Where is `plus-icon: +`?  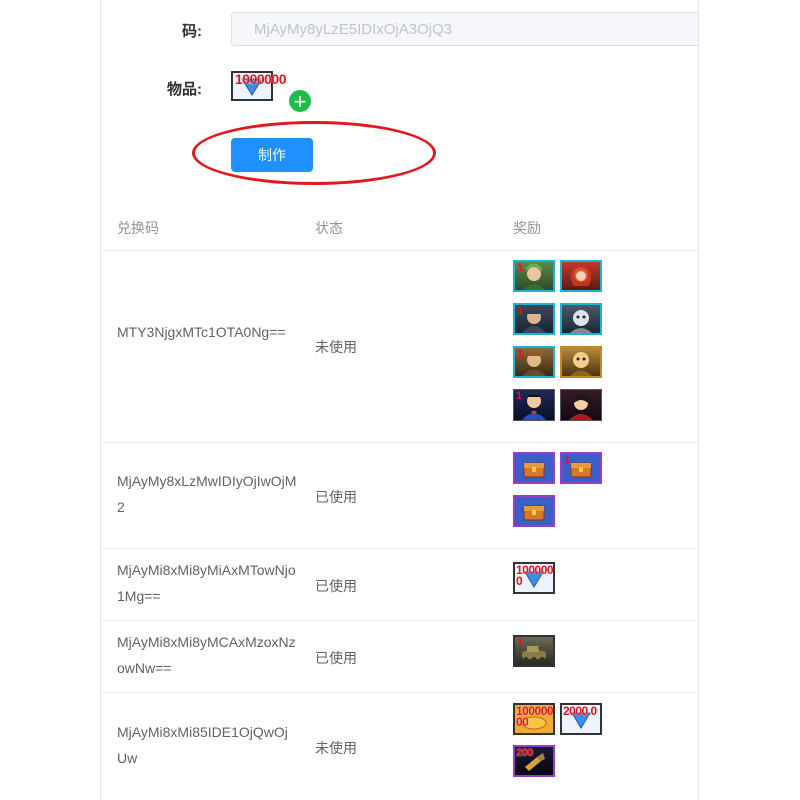 plus-icon: + is located at coordinates (300, 101).